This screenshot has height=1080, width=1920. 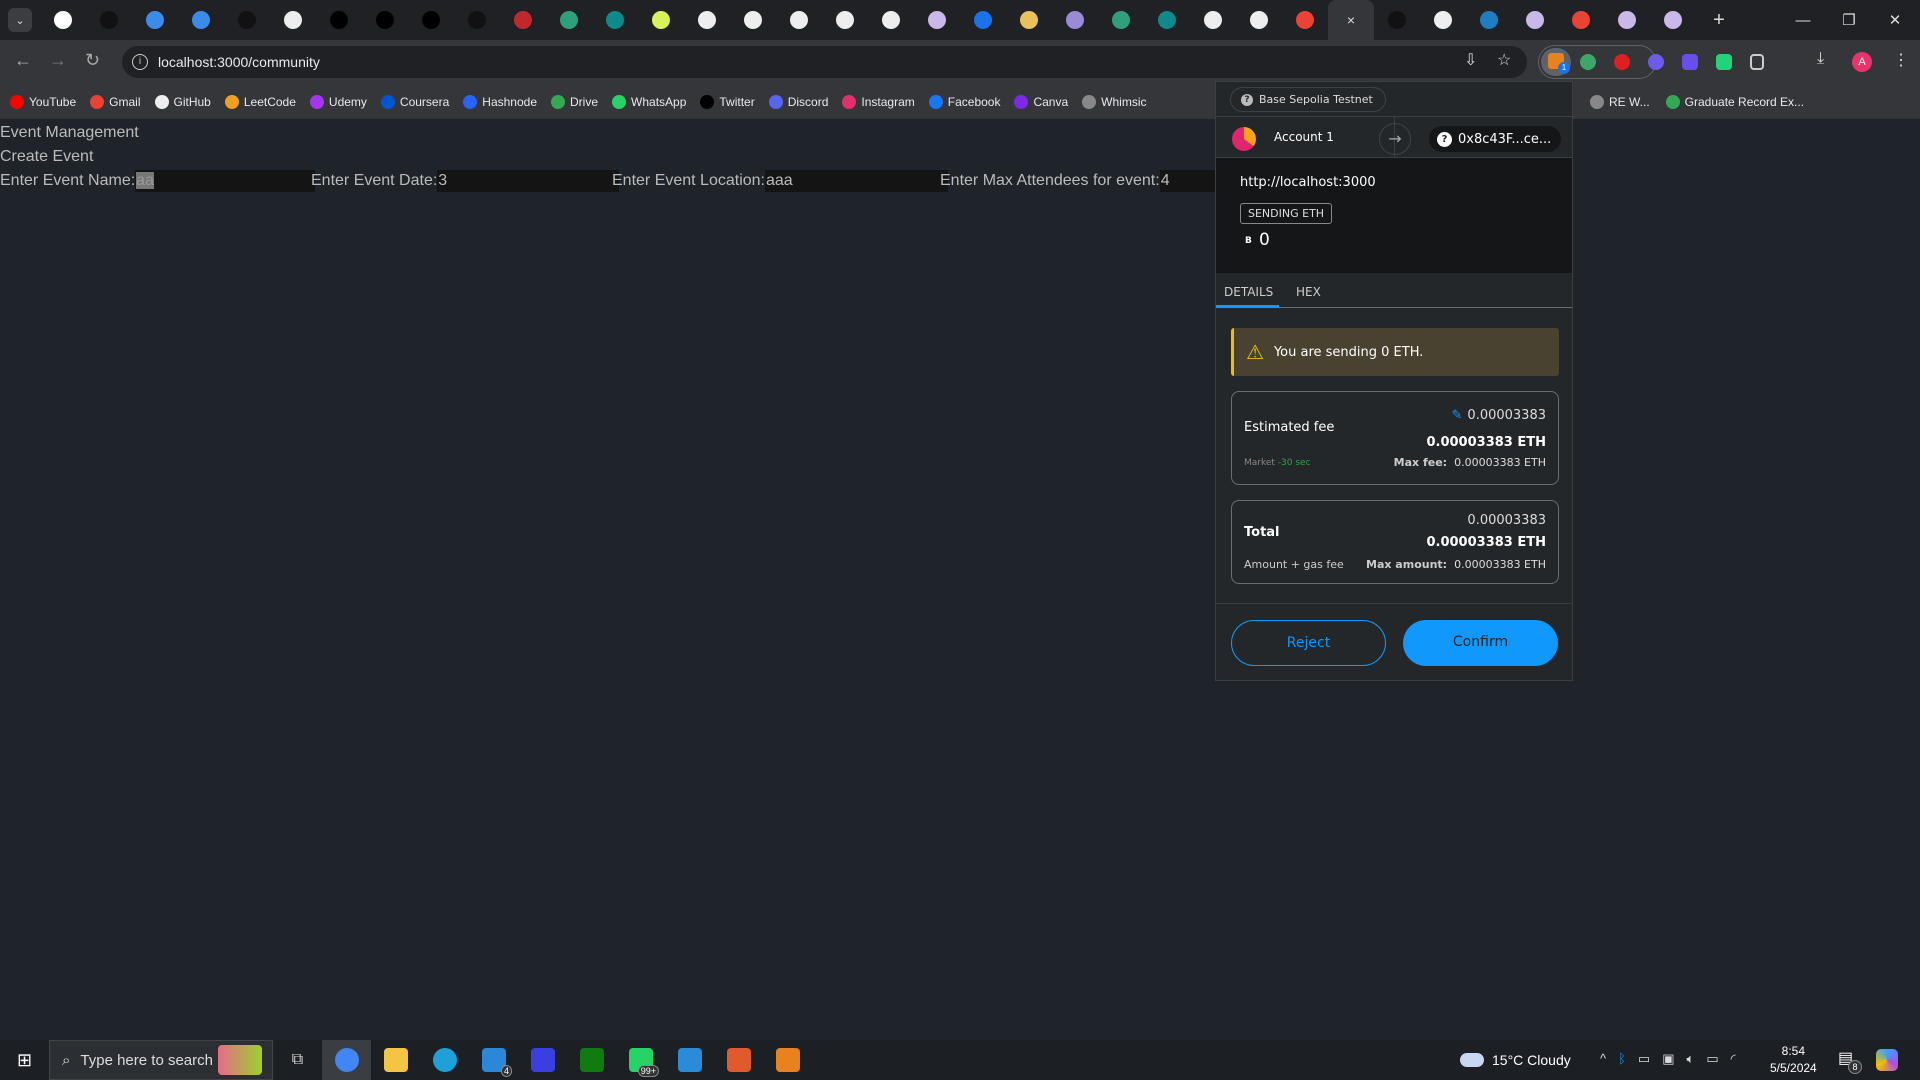 I want to click on profile-avatar: A, so click(x=1862, y=62).